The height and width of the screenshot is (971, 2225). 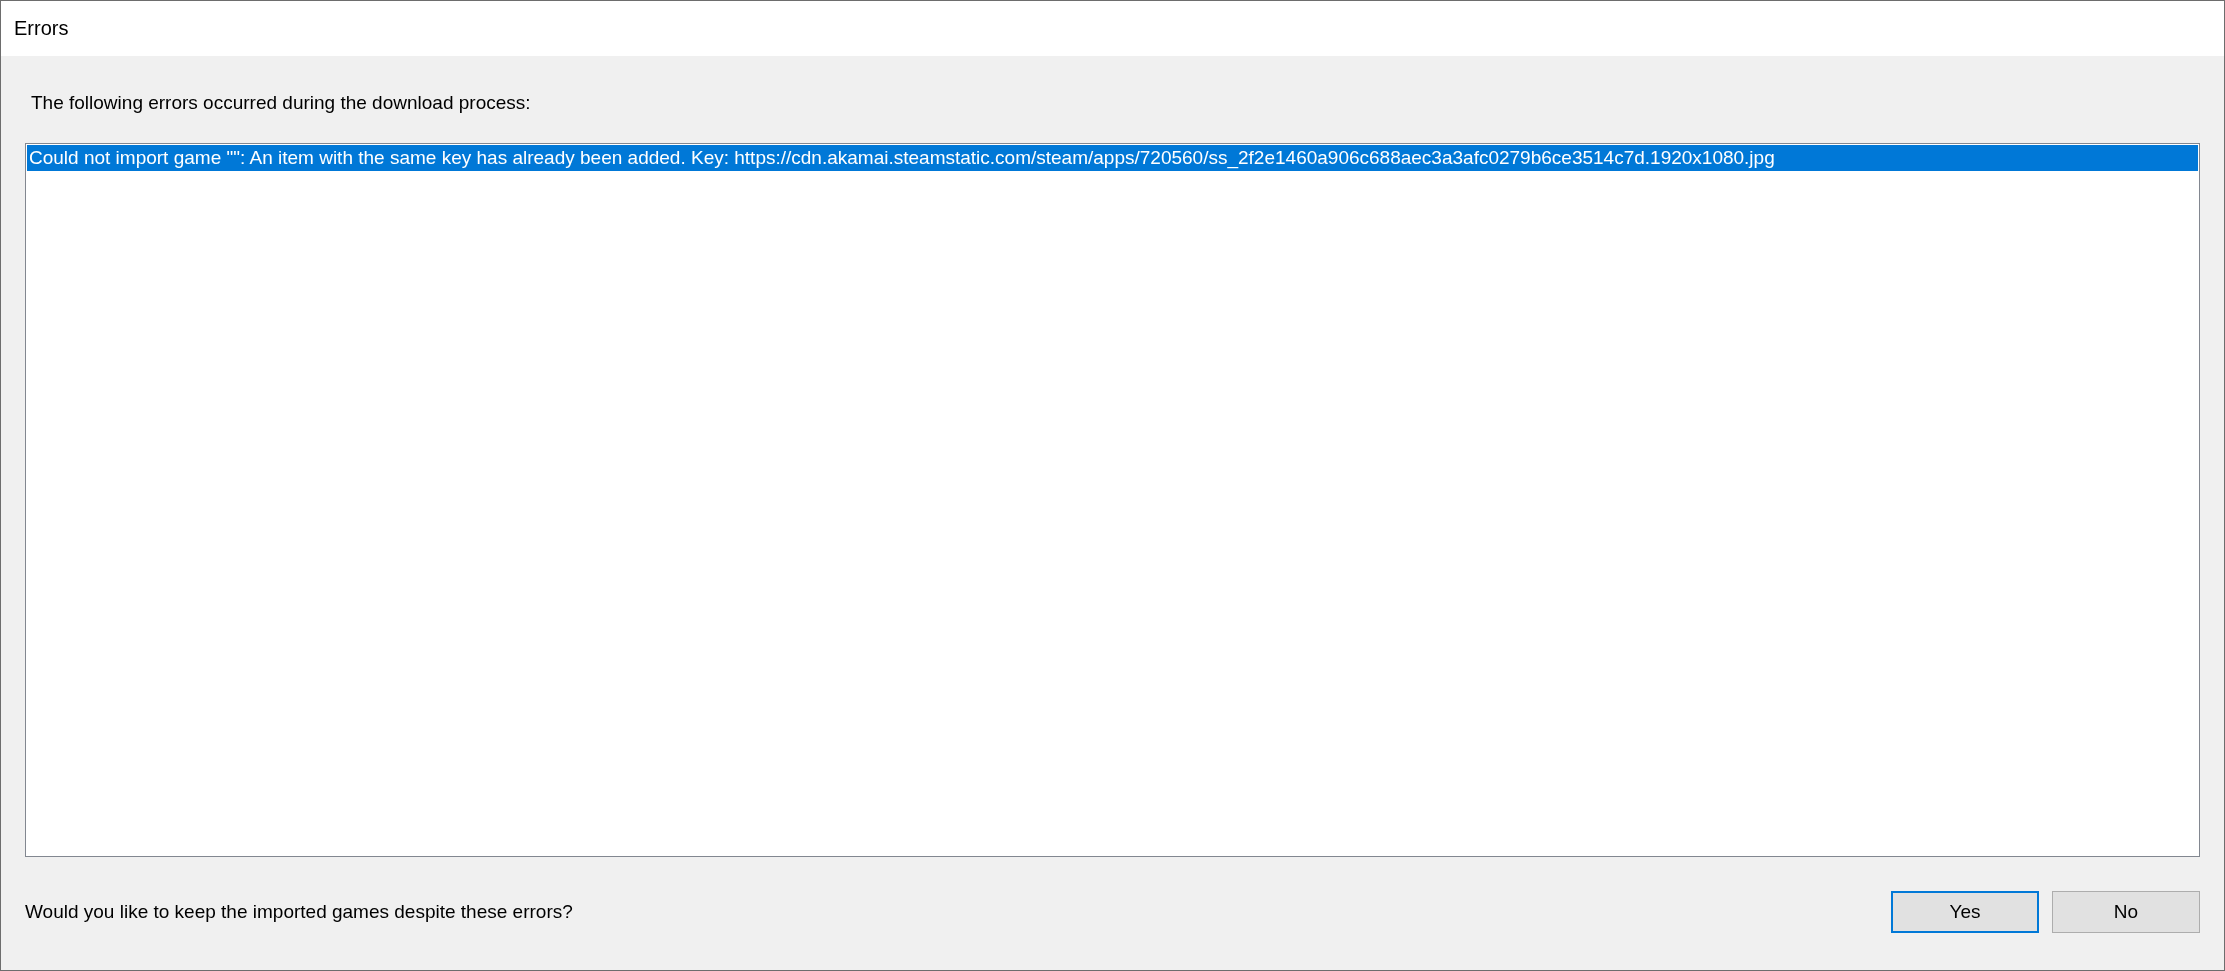 I want to click on error-list-item: Could not import game "": An item with the same key has already been added. Key: https://cdn.akamai.steamstatic.com/steam/apps/720560/ss_2f2e1460a906c688aec3a3afc0279b6ce3514c7d.1920x1080.jpg, so click(x=1112, y=158).